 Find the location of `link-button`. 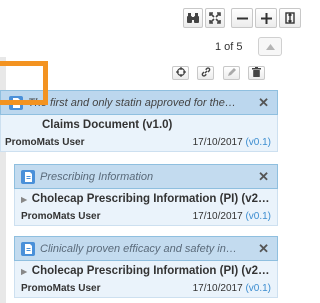

link-button is located at coordinates (205, 73).